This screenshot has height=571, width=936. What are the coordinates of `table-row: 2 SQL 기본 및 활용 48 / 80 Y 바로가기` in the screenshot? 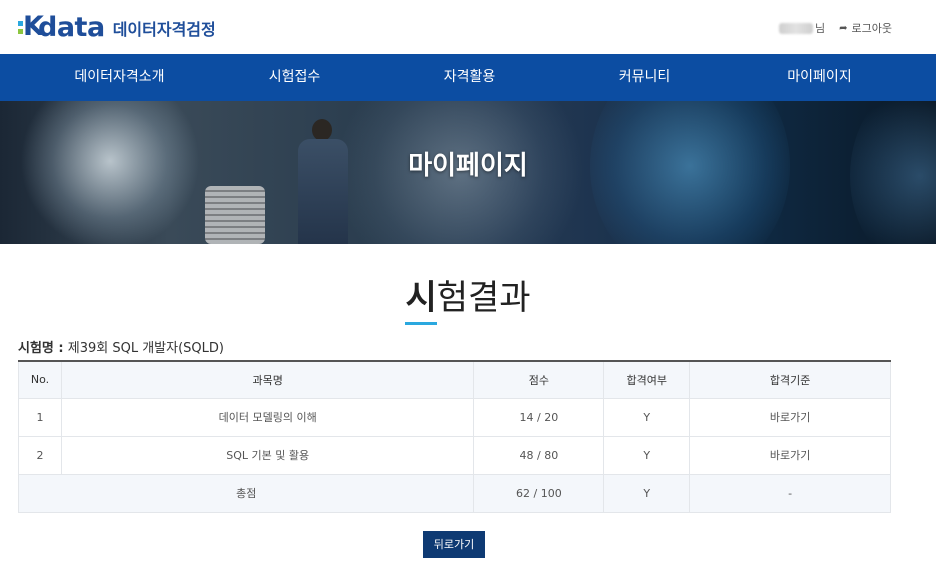 It's located at (454, 455).